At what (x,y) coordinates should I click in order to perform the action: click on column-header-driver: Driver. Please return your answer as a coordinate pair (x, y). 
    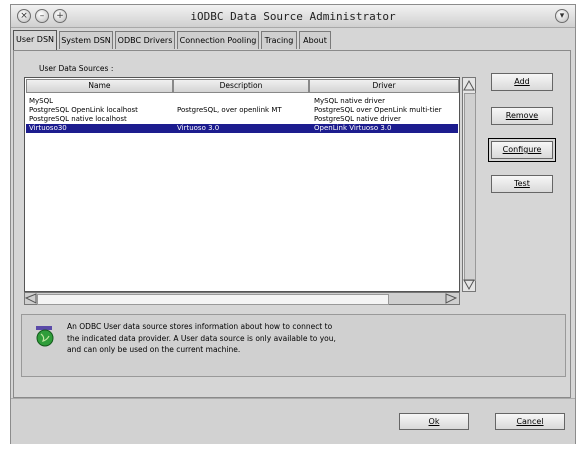
    Looking at the image, I should click on (384, 86).